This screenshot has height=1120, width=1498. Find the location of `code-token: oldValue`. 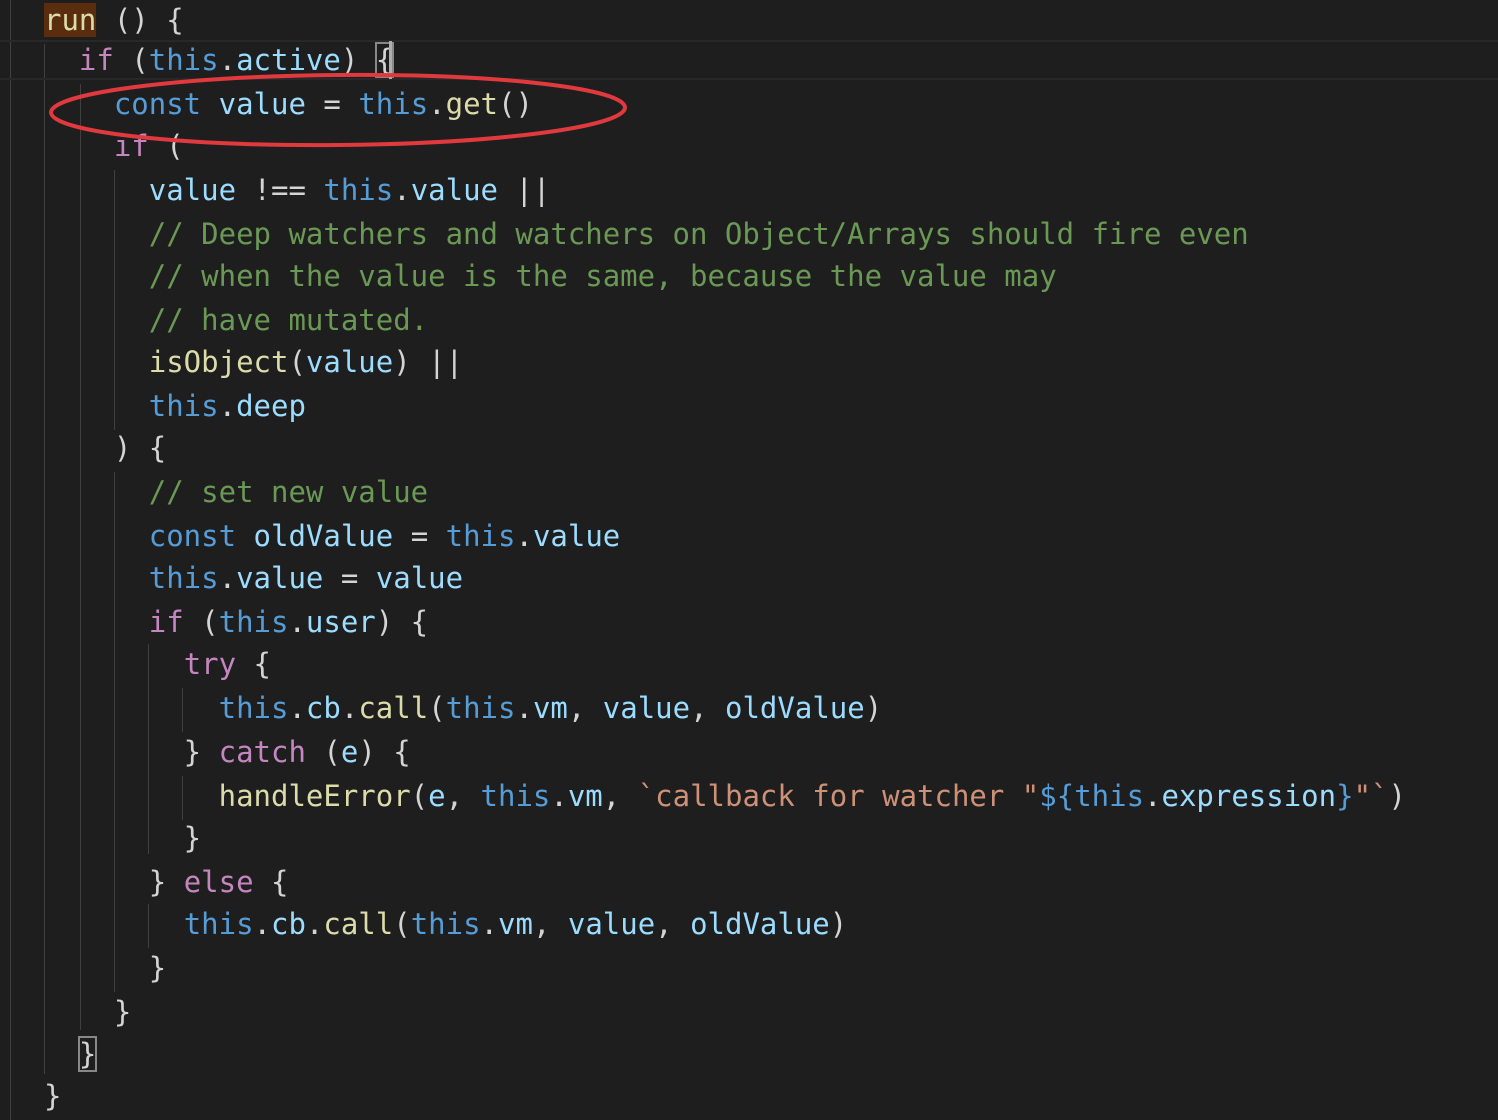

code-token: oldValue is located at coordinates (760, 924).